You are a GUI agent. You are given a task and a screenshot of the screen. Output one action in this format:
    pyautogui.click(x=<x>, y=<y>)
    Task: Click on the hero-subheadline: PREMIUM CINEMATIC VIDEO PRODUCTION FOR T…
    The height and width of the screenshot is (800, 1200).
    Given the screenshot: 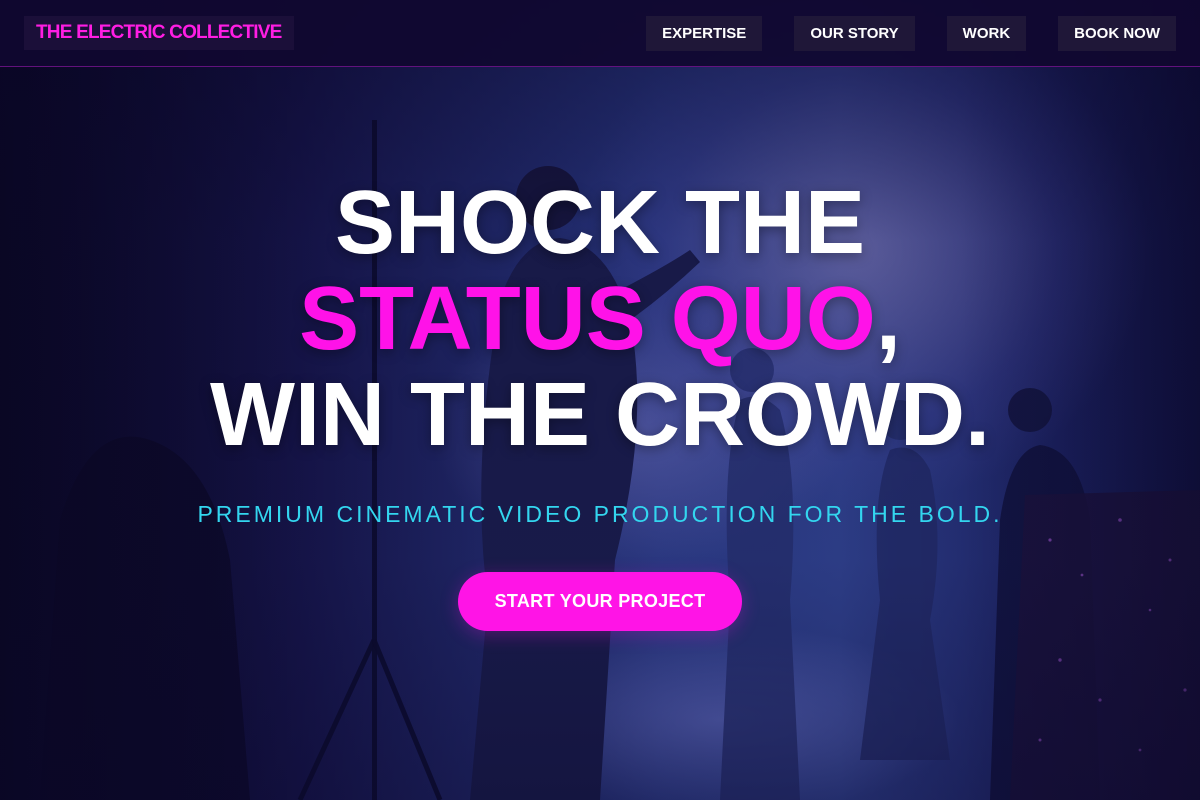 What is the action you would take?
    pyautogui.click(x=600, y=514)
    